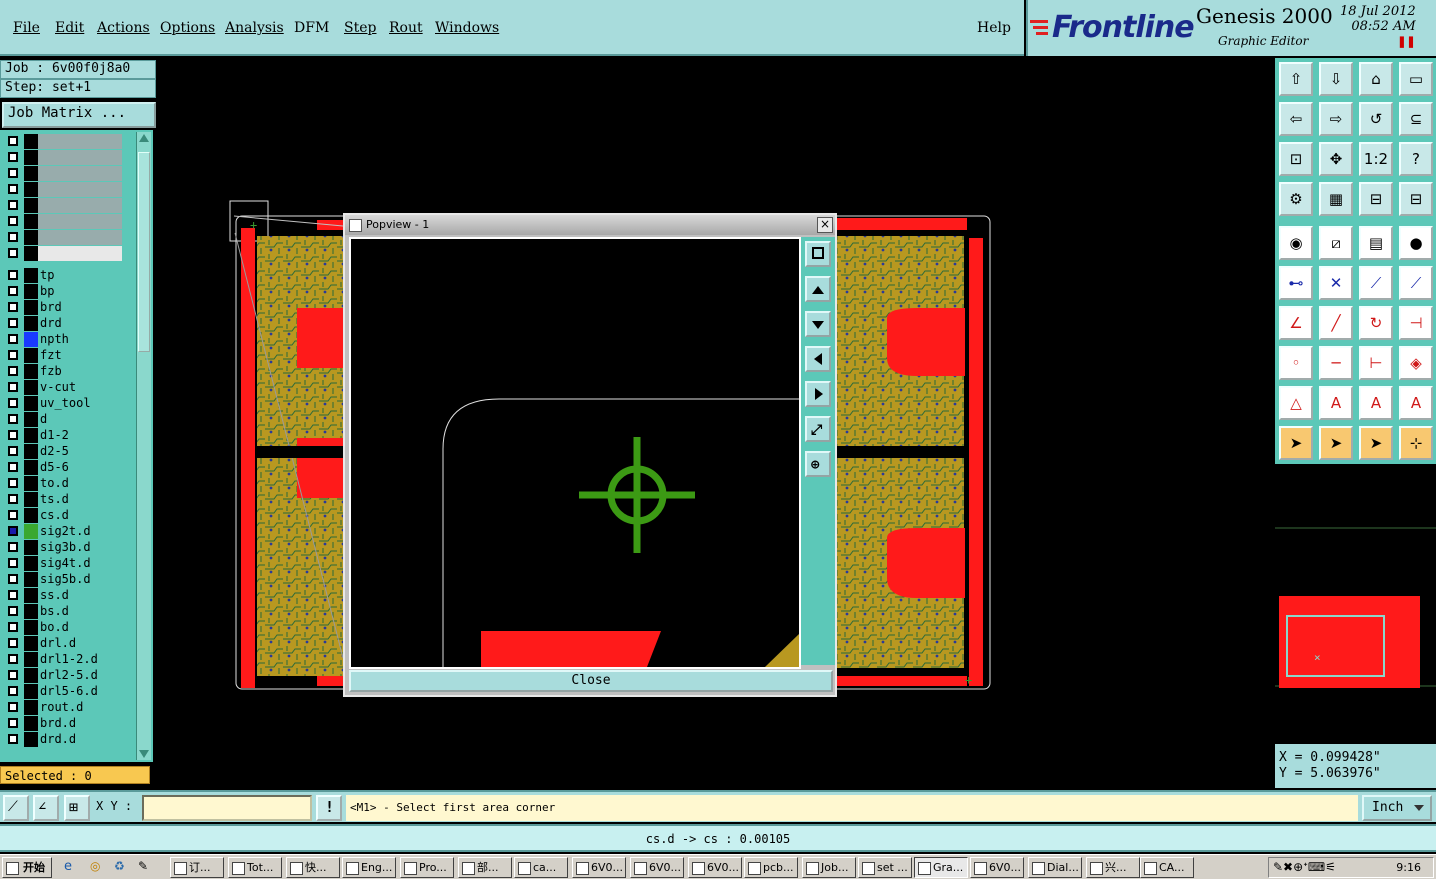 This screenshot has width=1436, height=879. I want to click on layer-name: brd, so click(80, 307).